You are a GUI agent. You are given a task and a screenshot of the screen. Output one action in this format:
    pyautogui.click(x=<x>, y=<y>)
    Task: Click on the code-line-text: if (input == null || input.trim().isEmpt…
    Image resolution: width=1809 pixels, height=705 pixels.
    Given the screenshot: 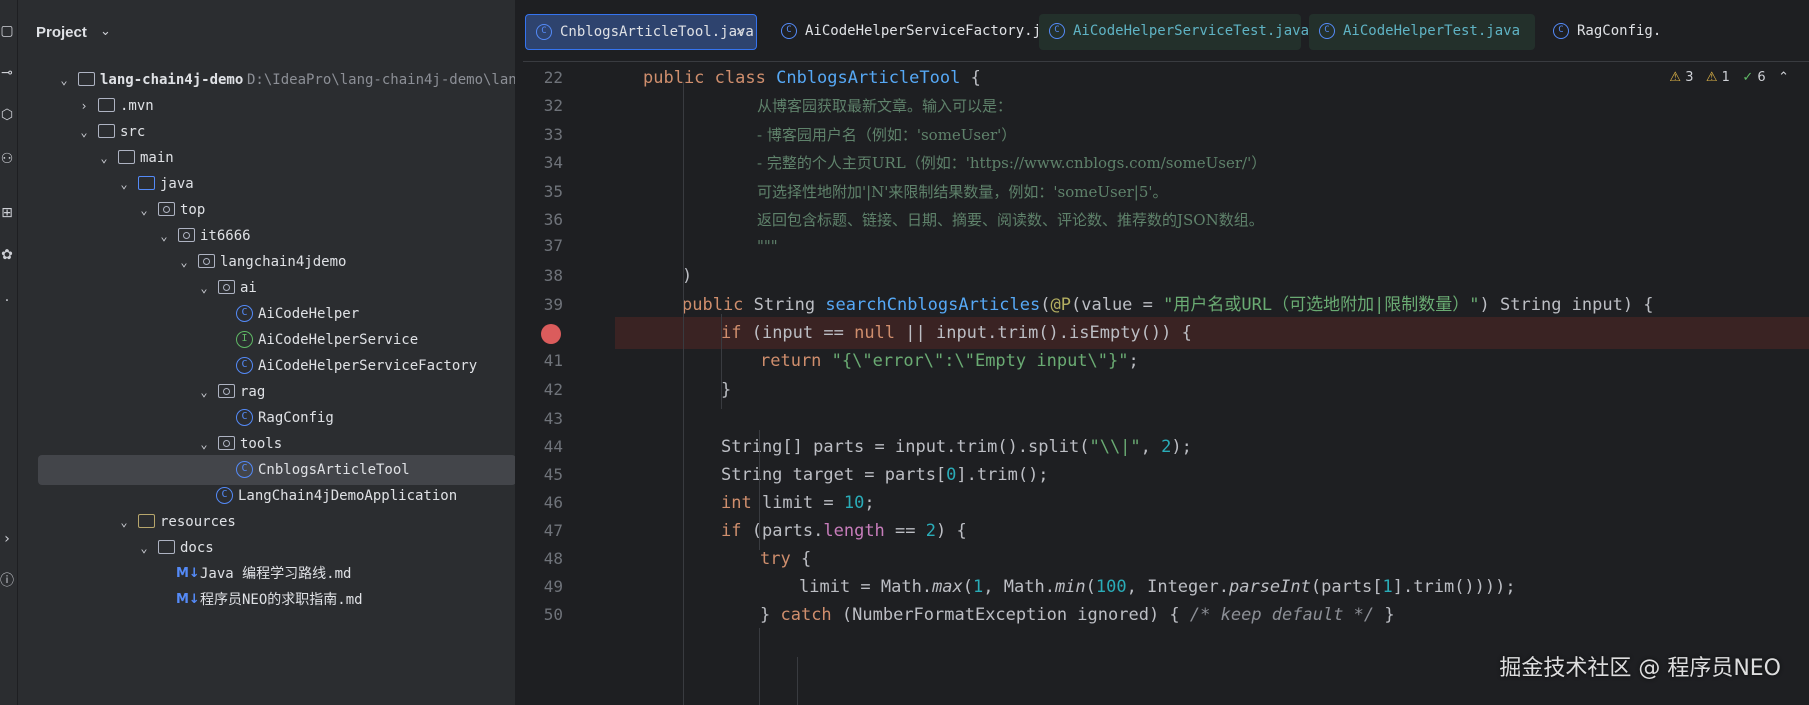 What is the action you would take?
    pyautogui.click(x=956, y=333)
    